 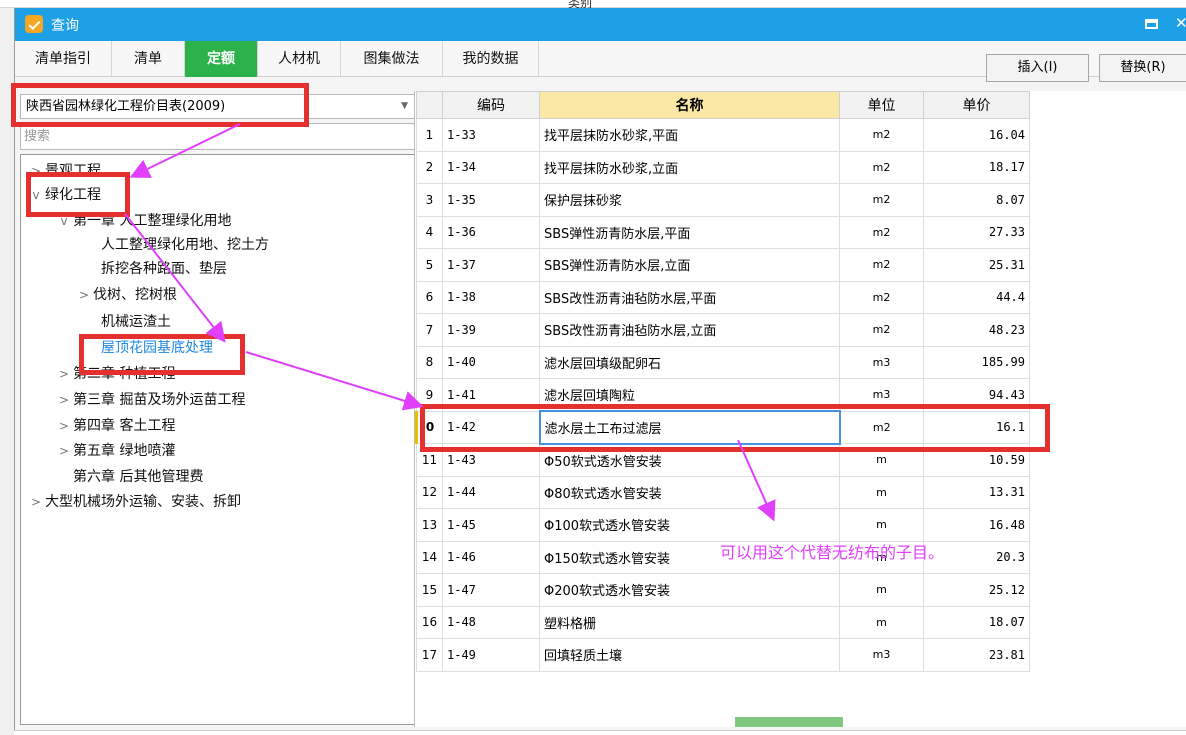 What do you see at coordinates (723, 525) in the screenshot?
I see `table-row: 13 1-45 Φ100软式透水管安装 m 16.48` at bounding box center [723, 525].